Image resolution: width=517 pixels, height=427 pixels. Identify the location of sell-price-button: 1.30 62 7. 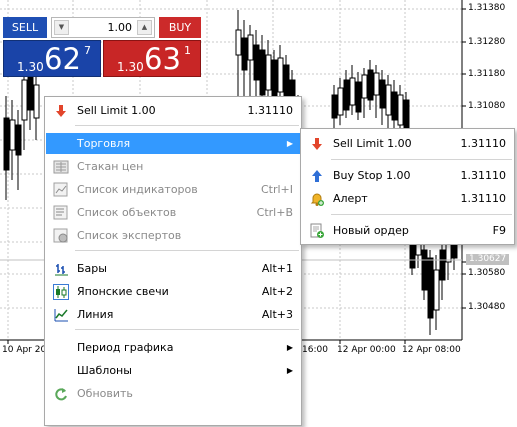
(52, 58).